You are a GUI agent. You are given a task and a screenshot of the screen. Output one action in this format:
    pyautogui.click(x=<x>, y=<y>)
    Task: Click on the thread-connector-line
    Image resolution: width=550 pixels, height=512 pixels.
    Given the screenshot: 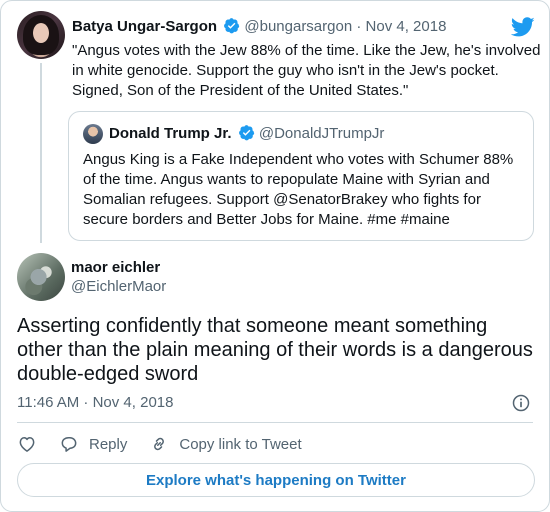 What is the action you would take?
    pyautogui.click(x=41, y=153)
    